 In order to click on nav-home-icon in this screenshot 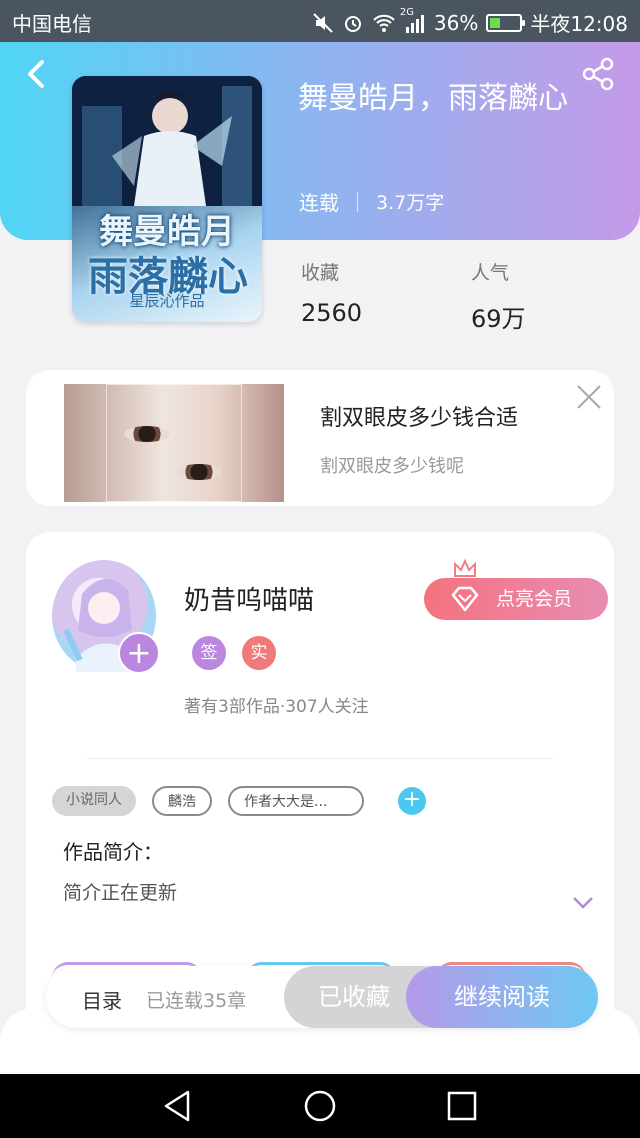, I will do `click(320, 1106)`.